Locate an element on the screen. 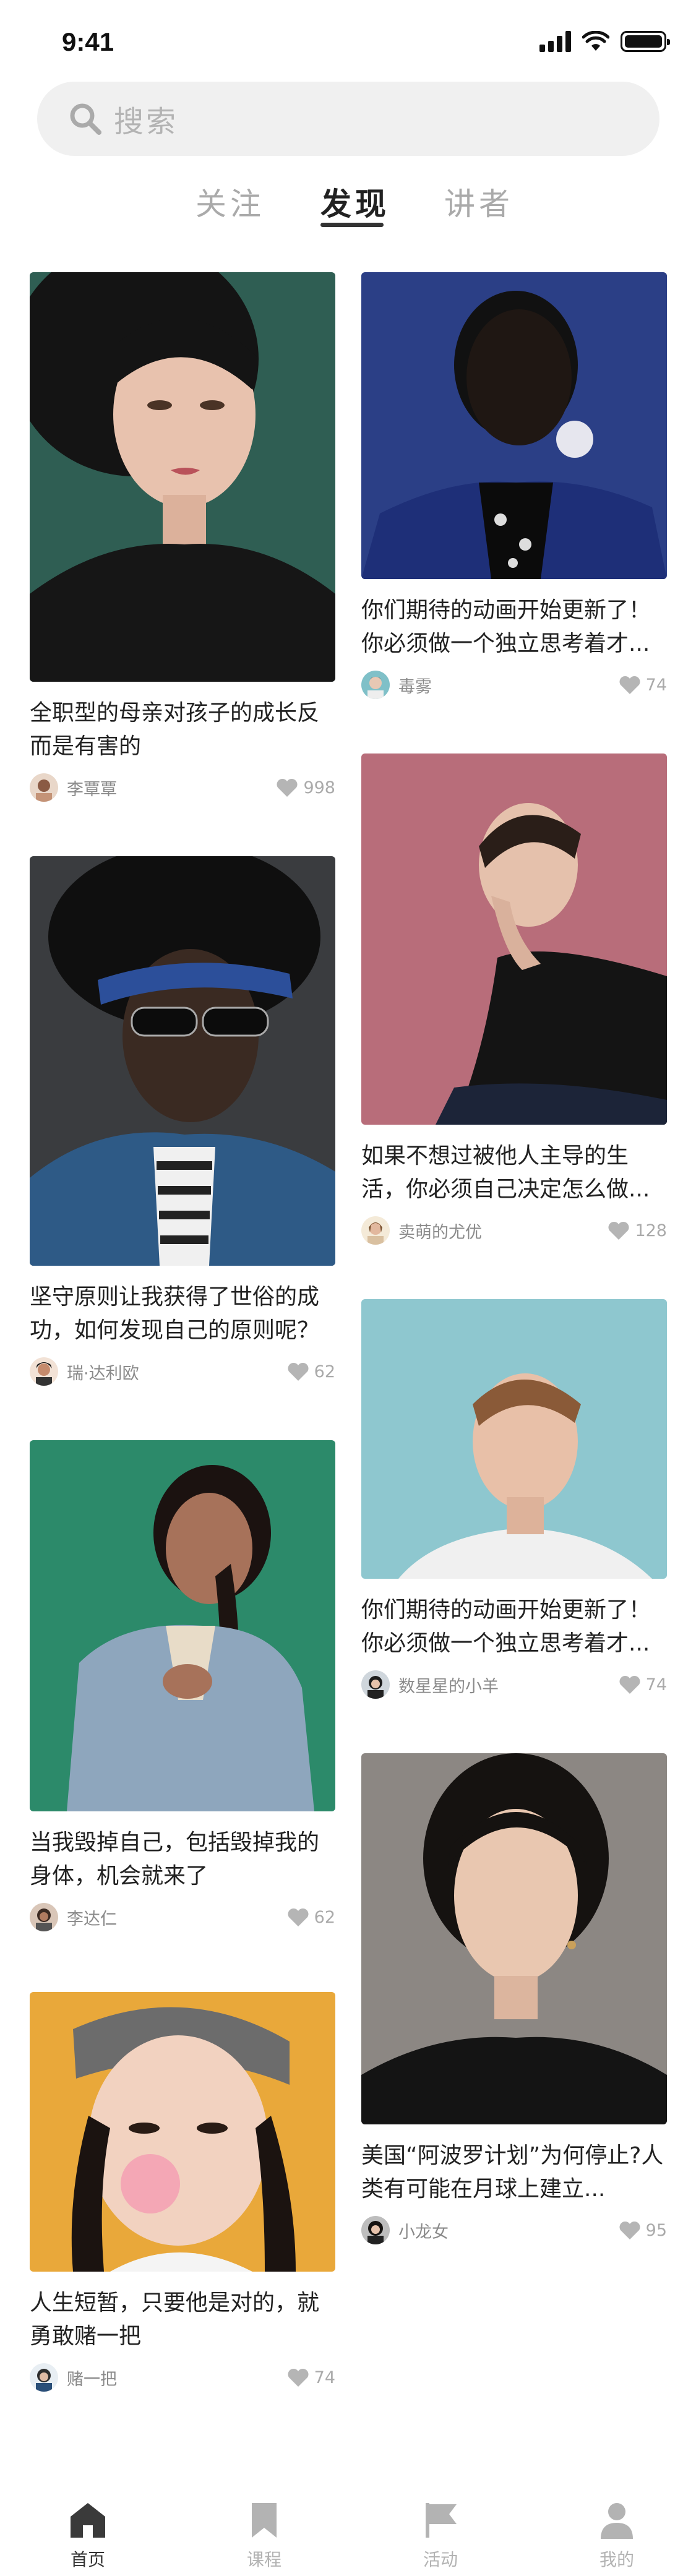 This screenshot has width=696, height=2576. tabbar-profile: 我的 is located at coordinates (617, 2536).